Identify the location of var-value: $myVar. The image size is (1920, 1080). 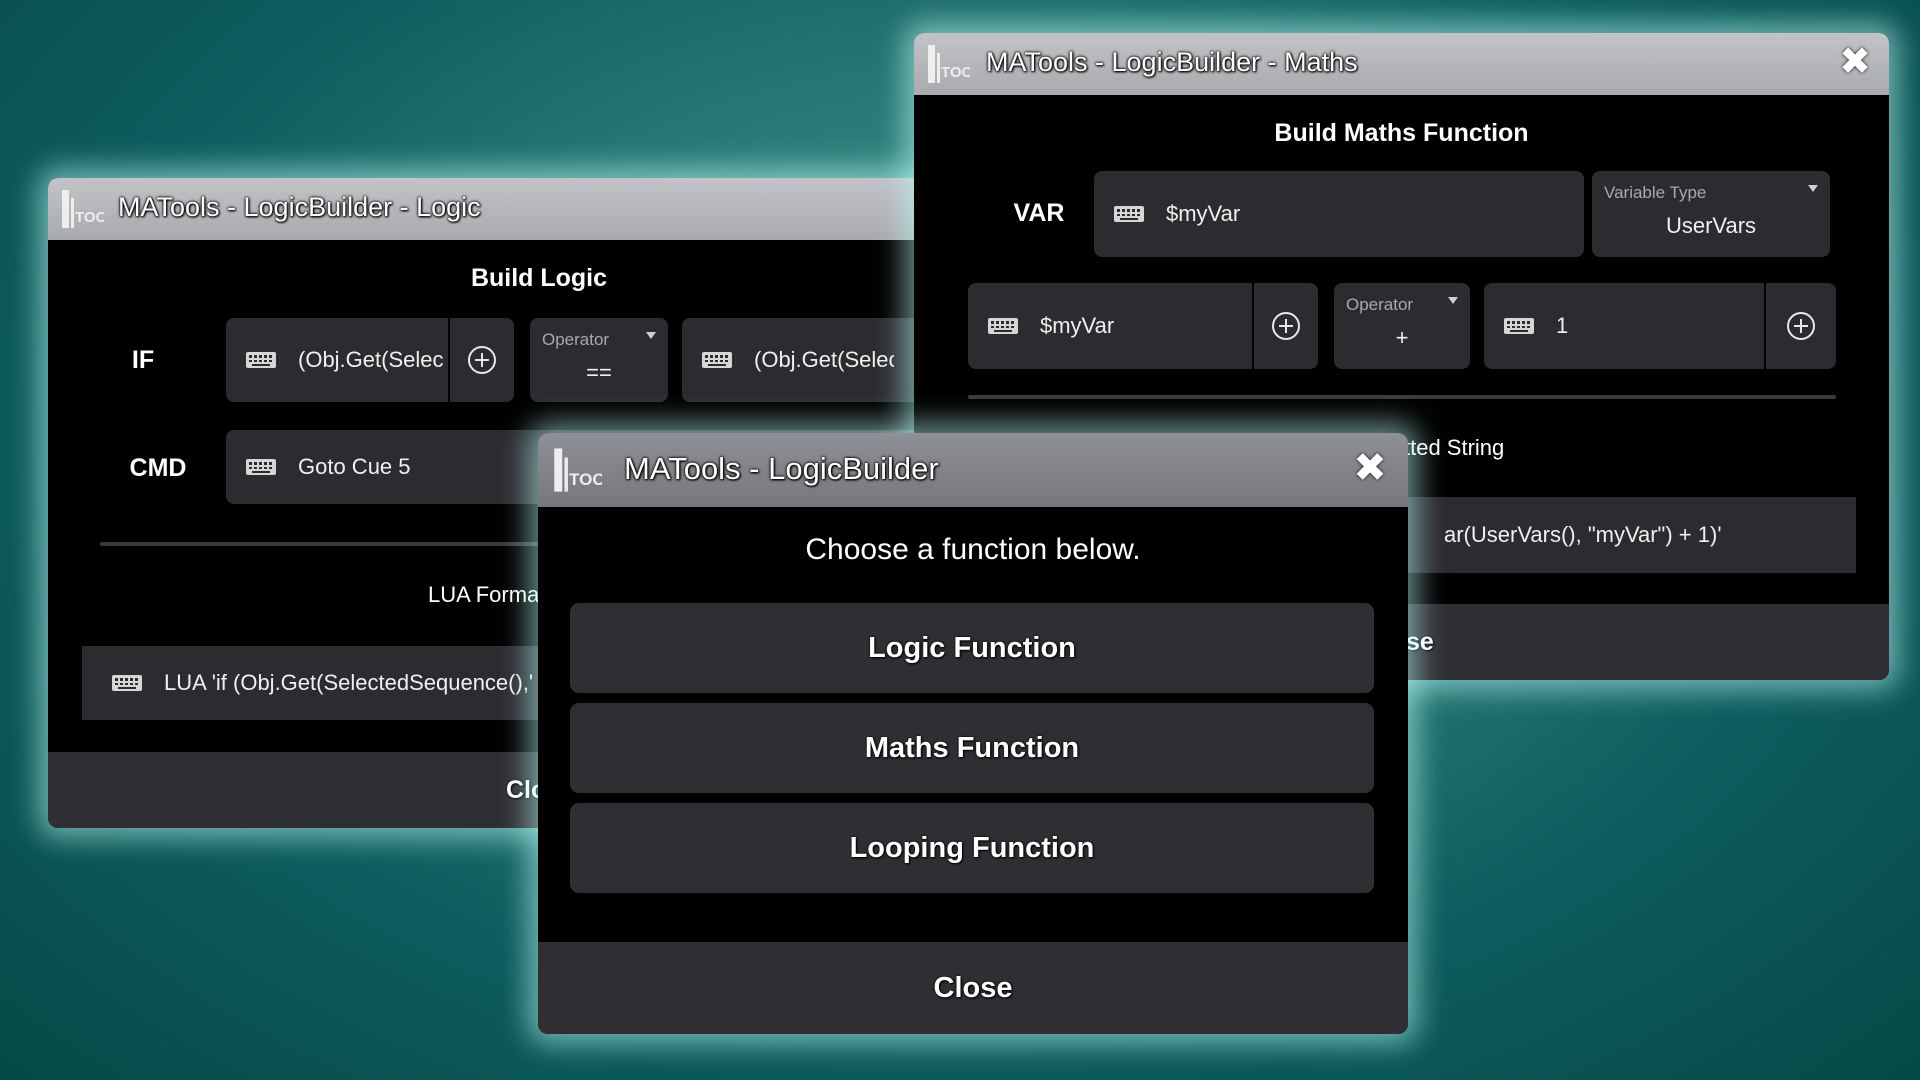
(1203, 213).